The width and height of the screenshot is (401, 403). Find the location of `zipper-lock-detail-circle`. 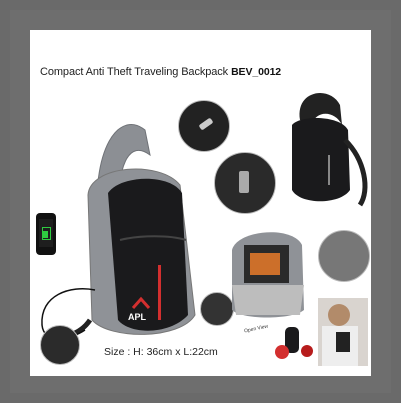

zipper-lock-detail-circle is located at coordinates (245, 183).